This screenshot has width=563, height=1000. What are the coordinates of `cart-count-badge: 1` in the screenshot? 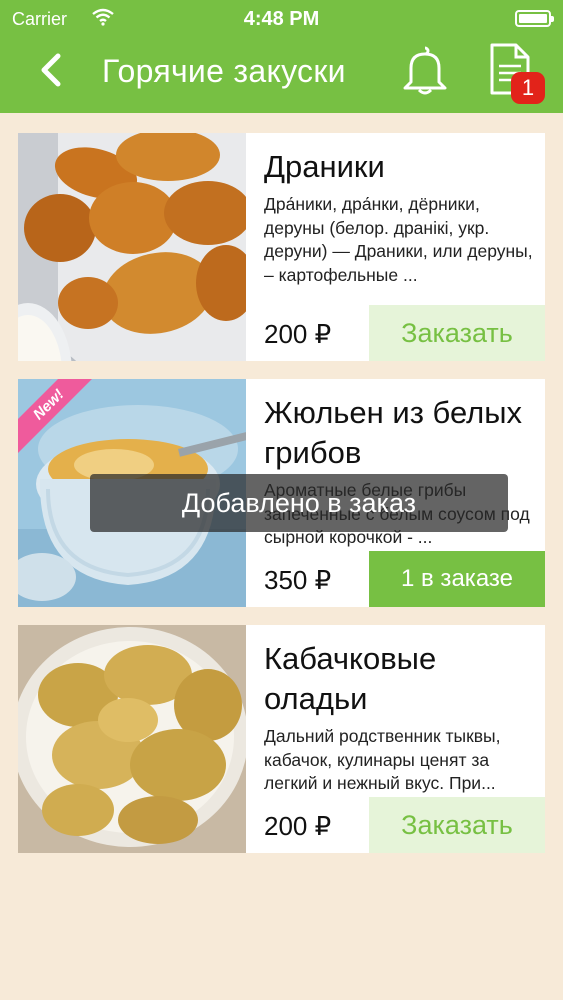 It's located at (528, 88).